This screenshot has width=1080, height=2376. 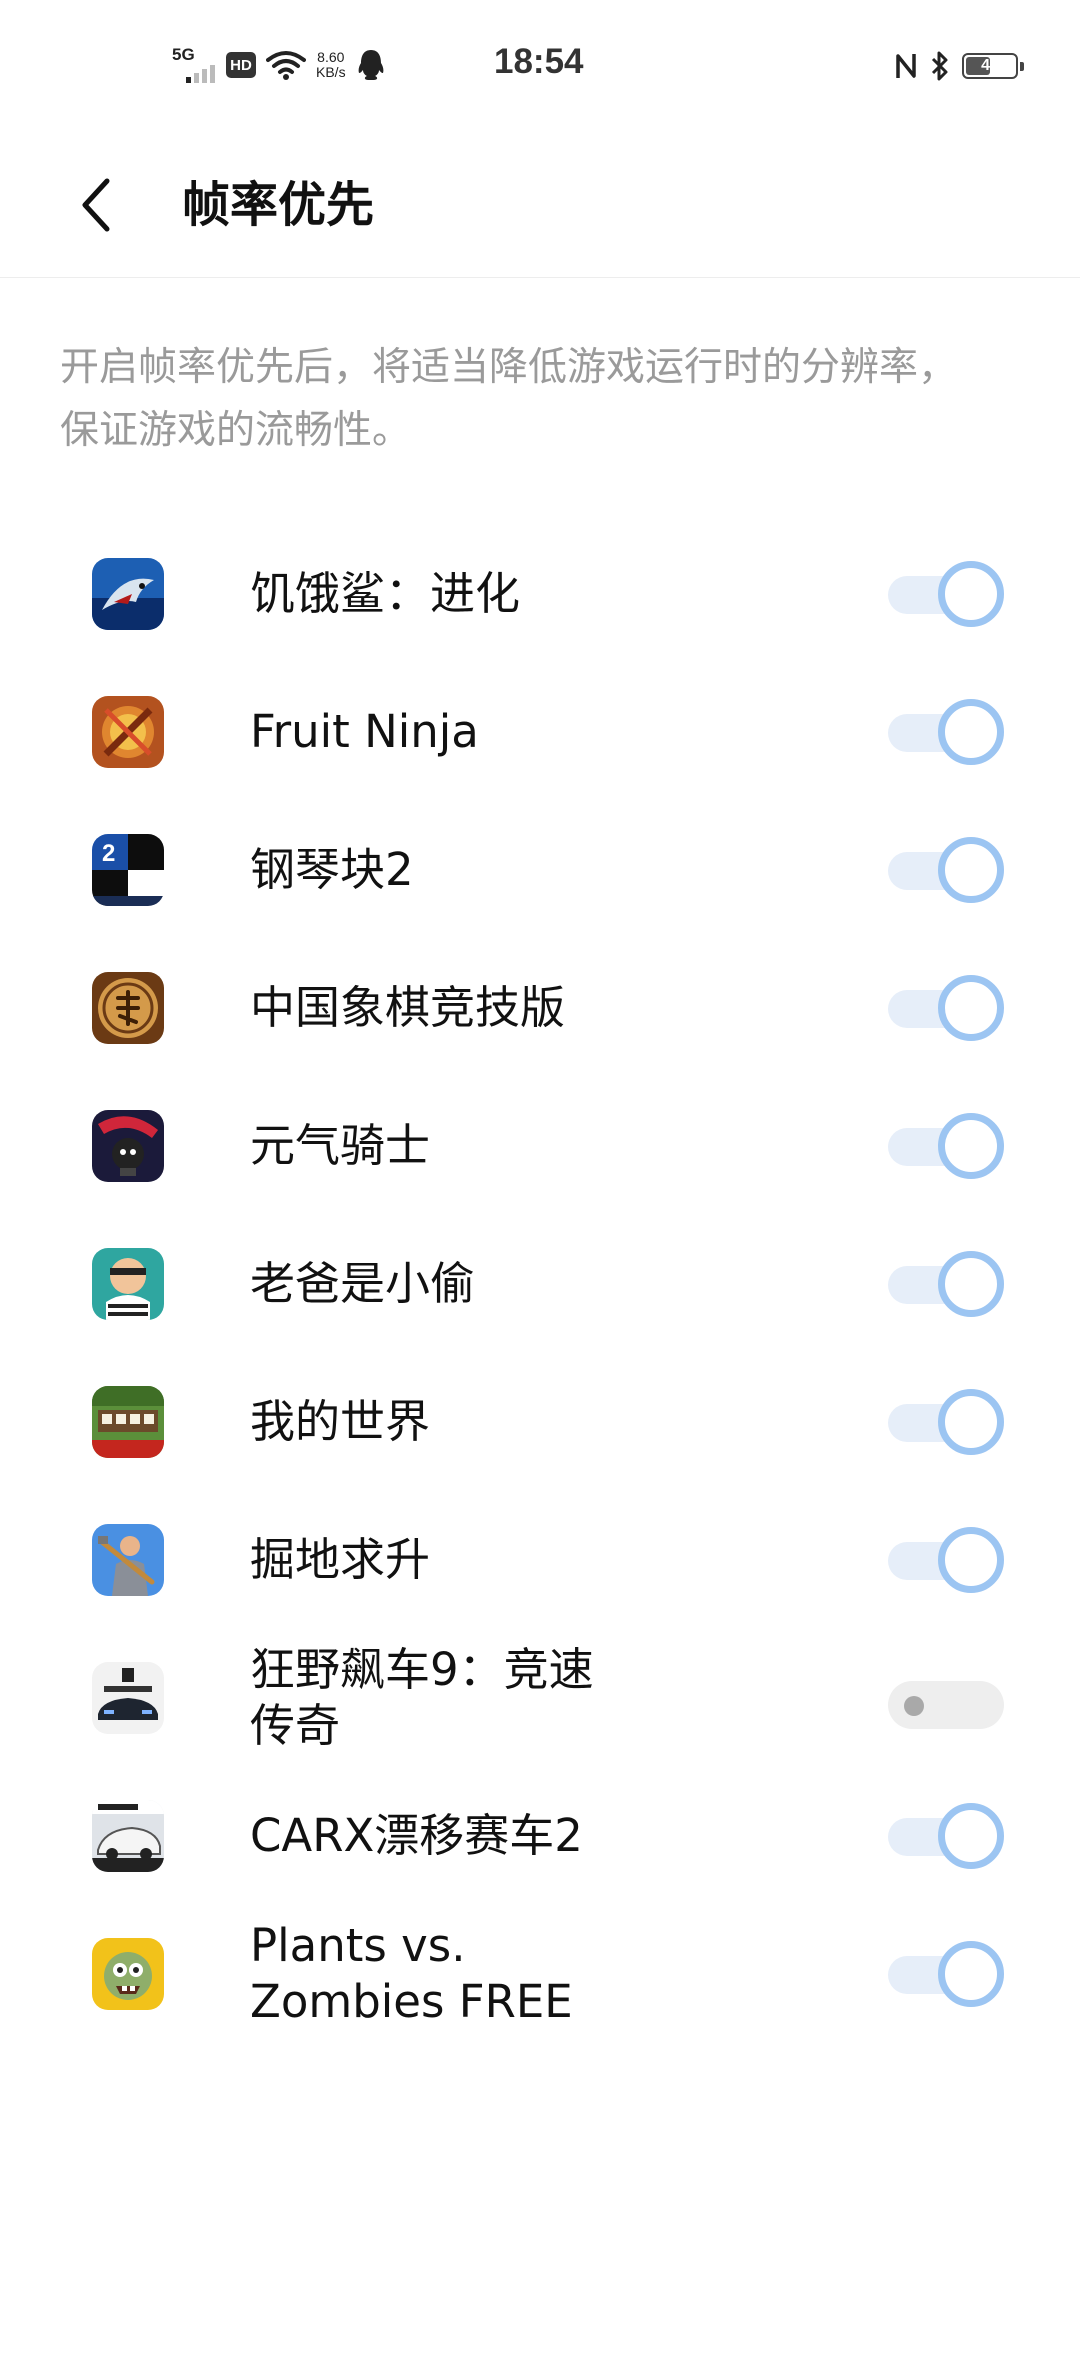 What do you see at coordinates (128, 594) in the screenshot?
I see `hungry-shark-icon` at bounding box center [128, 594].